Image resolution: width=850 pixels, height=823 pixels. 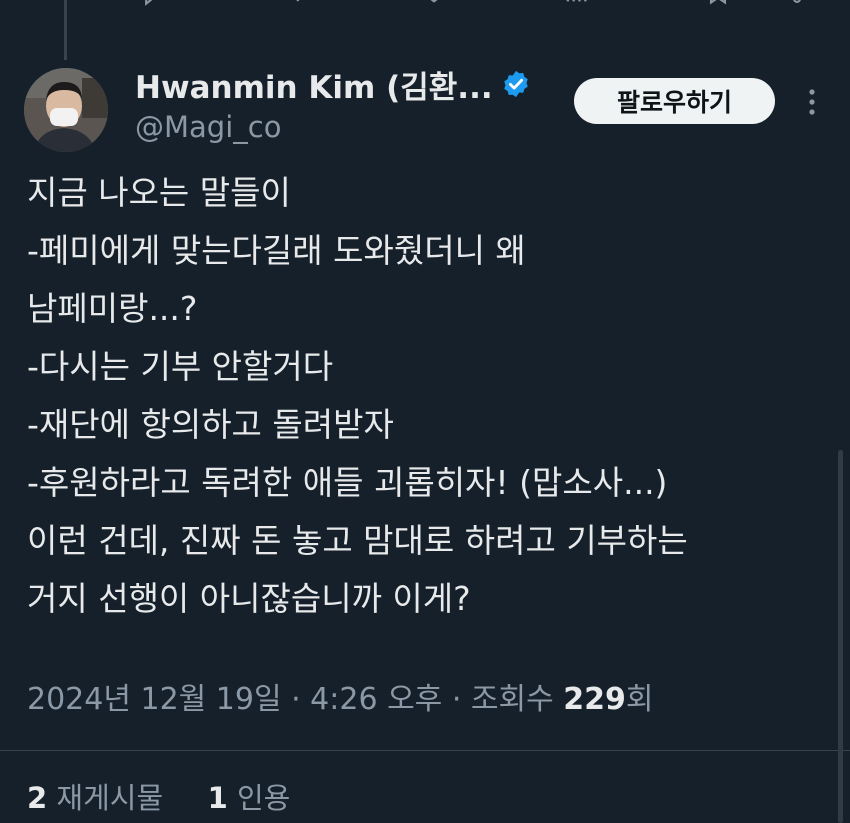 What do you see at coordinates (617, 2) in the screenshot?
I see `views-count: 732` at bounding box center [617, 2].